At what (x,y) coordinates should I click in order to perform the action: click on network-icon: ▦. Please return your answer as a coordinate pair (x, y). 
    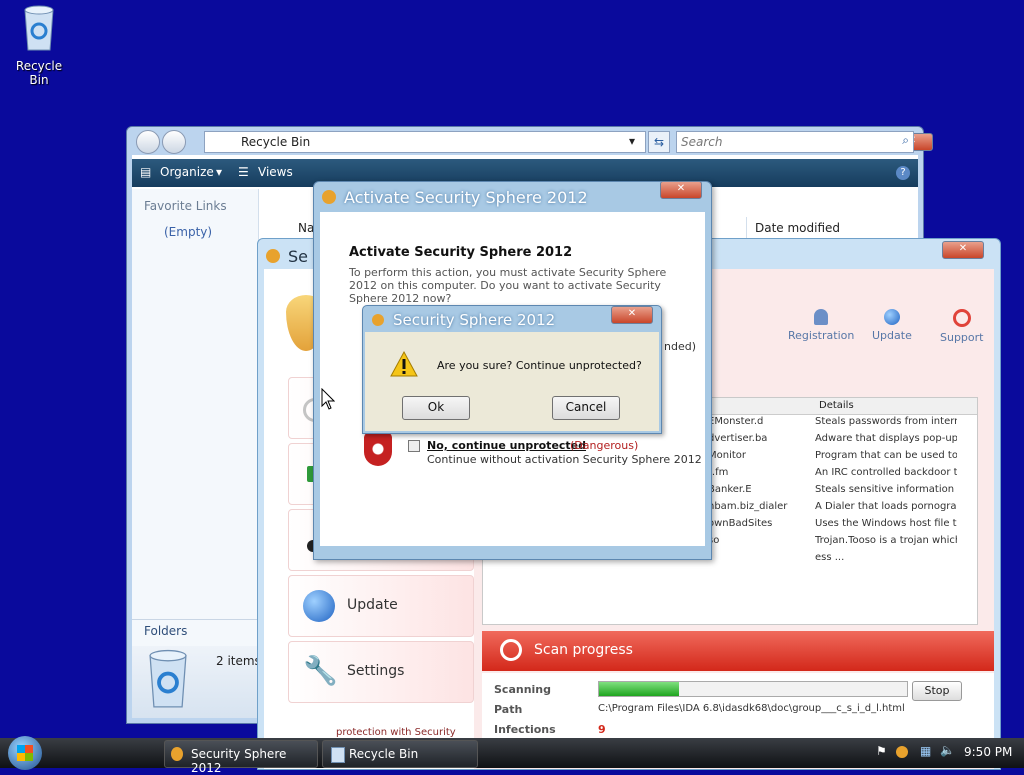
    Looking at the image, I should click on (925, 751).